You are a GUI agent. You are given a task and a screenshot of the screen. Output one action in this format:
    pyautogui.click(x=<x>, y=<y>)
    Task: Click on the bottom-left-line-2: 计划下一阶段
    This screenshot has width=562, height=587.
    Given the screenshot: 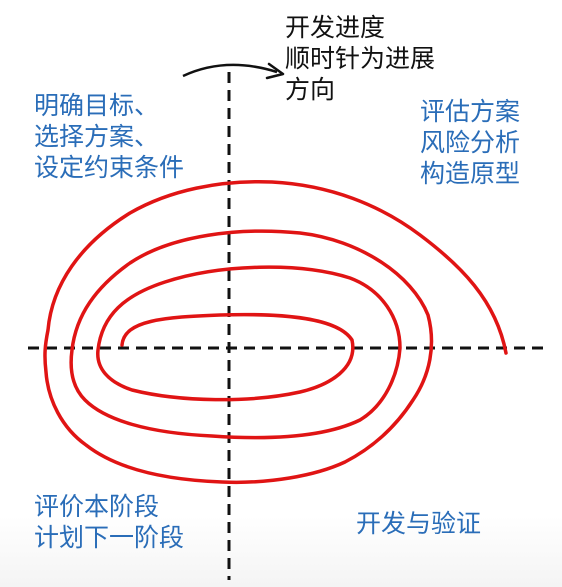 What is the action you would take?
    pyautogui.click(x=109, y=537)
    